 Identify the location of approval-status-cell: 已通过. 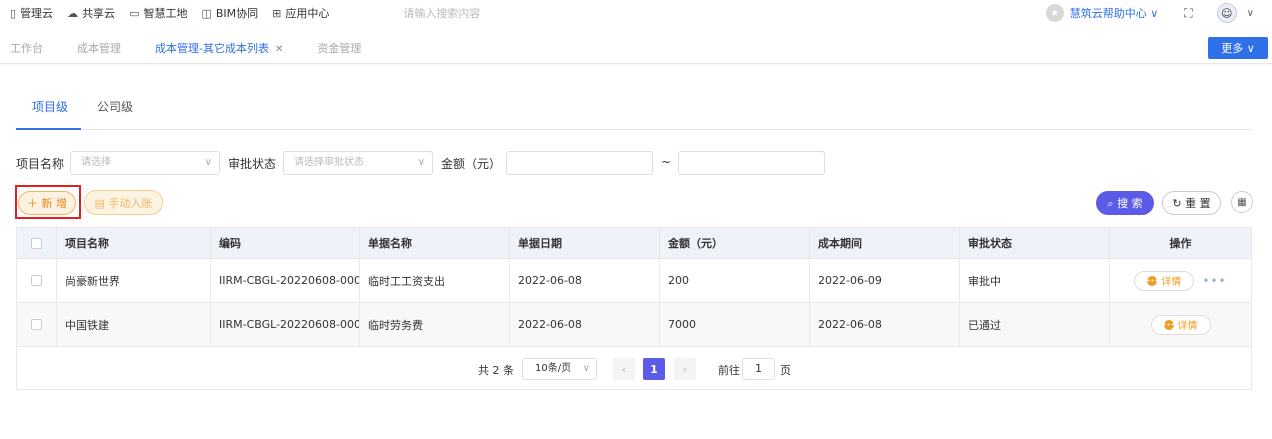
(1035, 324).